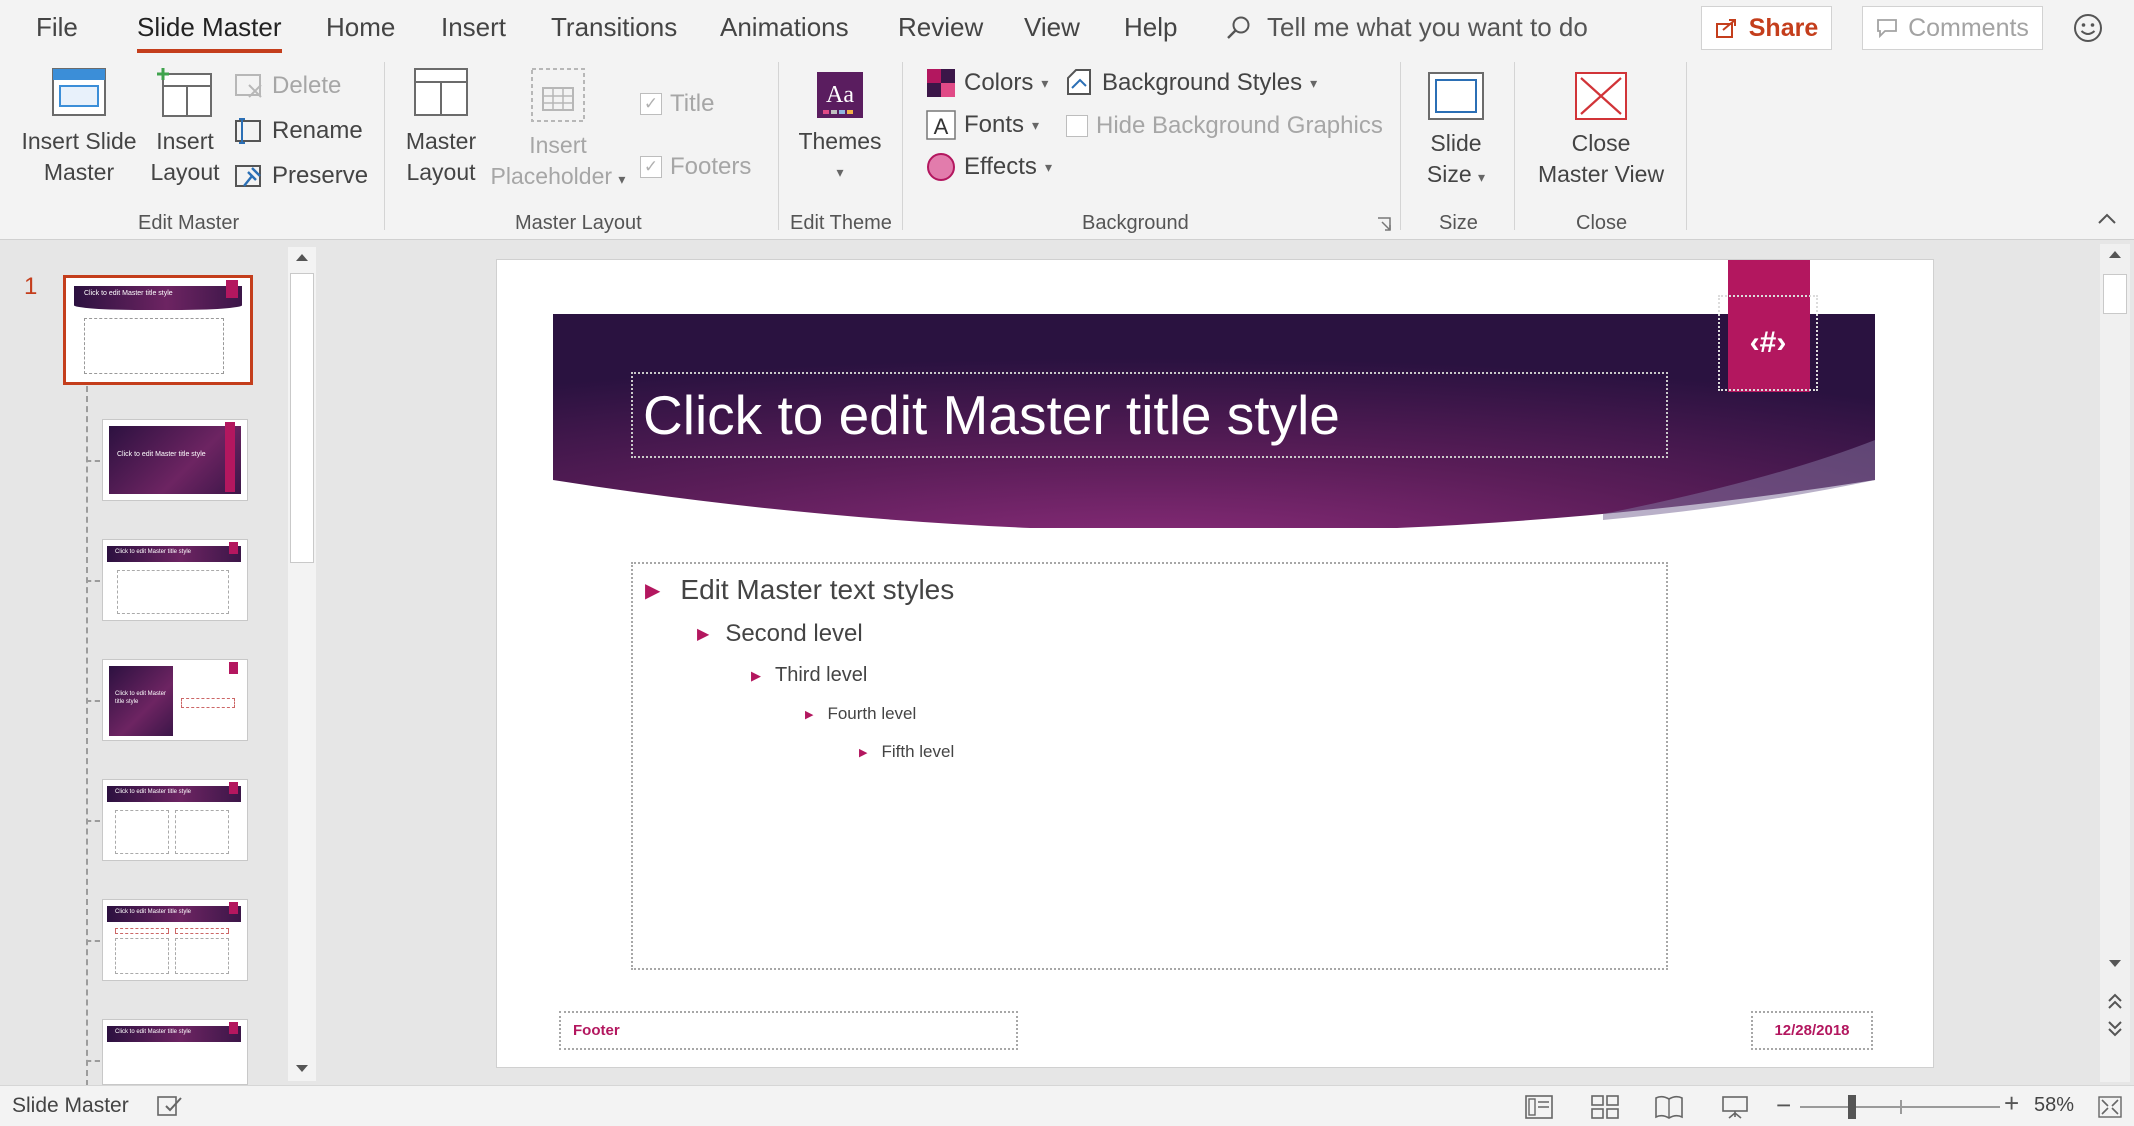 This screenshot has width=2134, height=1126. I want to click on share-label: Share, so click(1783, 27).